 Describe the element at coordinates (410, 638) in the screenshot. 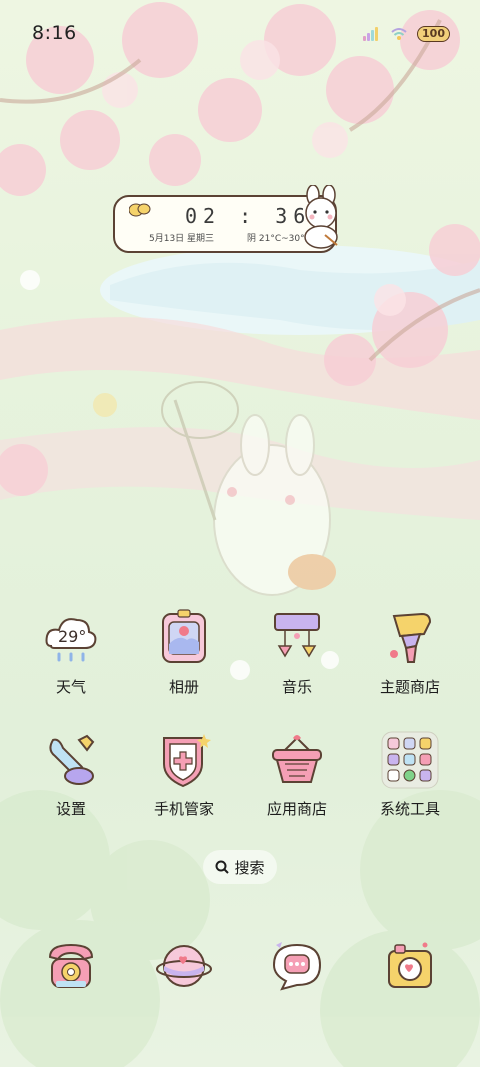

I see `theme-store-icon` at that location.